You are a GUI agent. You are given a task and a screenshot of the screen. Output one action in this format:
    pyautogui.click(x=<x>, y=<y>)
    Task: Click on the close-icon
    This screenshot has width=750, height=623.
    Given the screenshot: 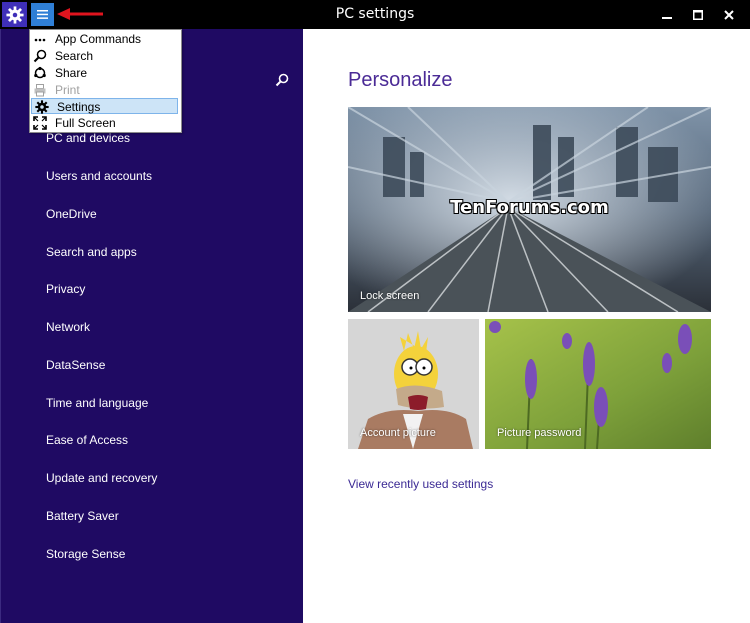 What is the action you would take?
    pyautogui.click(x=728, y=14)
    